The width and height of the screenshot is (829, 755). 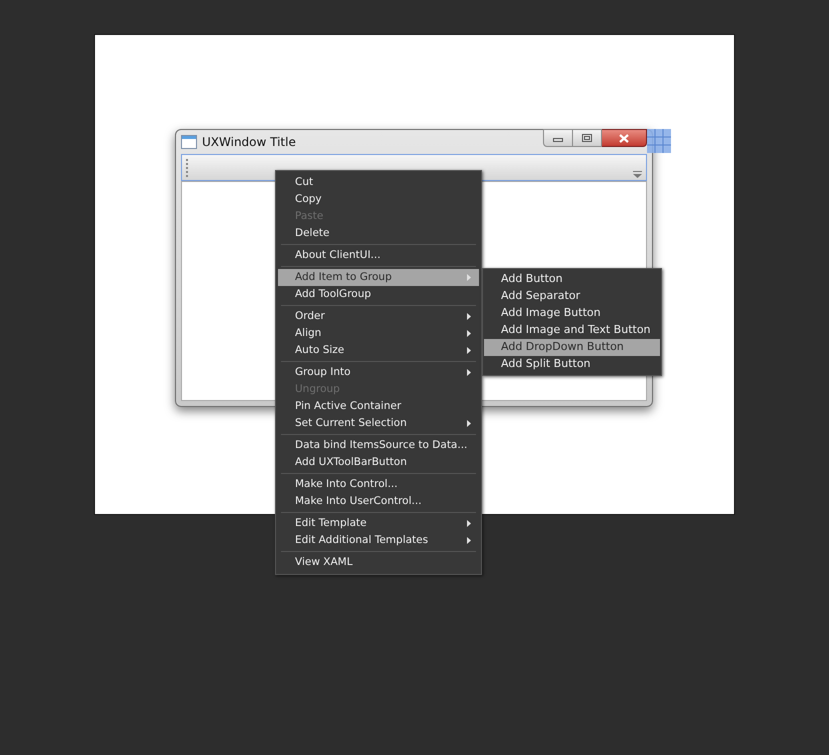 I want to click on close-icon, so click(x=624, y=138).